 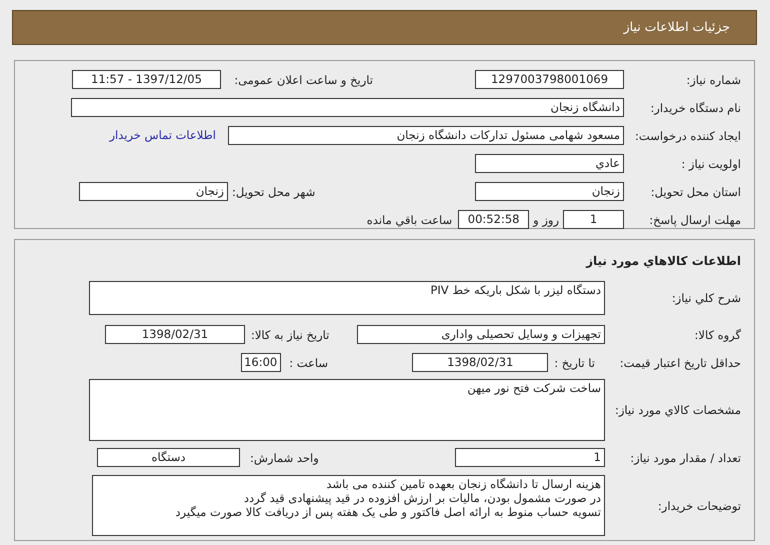 What do you see at coordinates (679, 363) in the screenshot?
I see `field-label: حداقل تاريخ اعتبار قيمت:` at bounding box center [679, 363].